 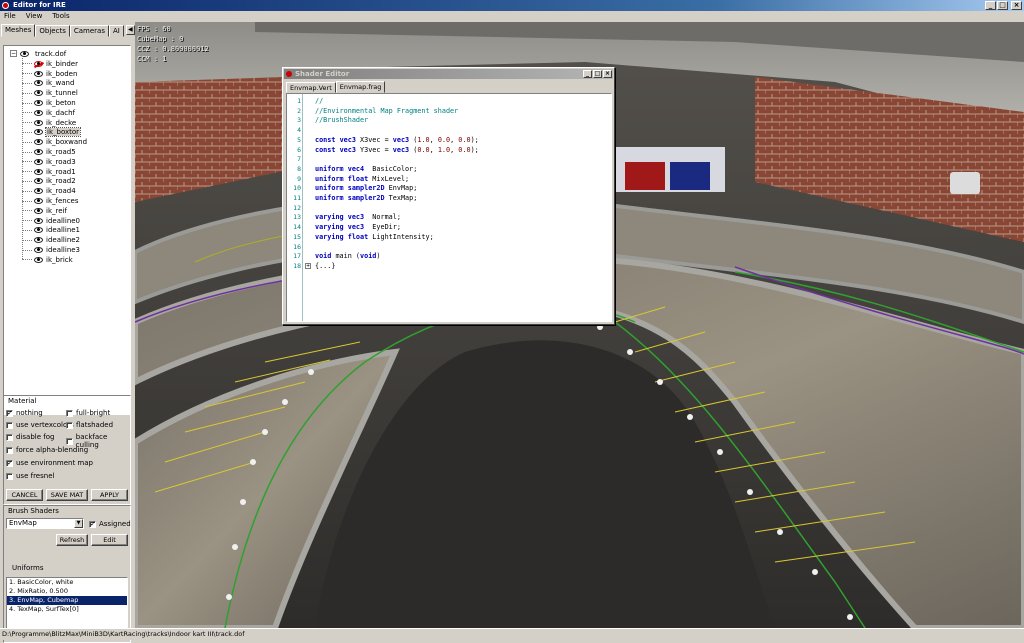 What do you see at coordinates (67, 600) in the screenshot?
I see `uniform-item: 3. EnvMap, Cubemap` at bounding box center [67, 600].